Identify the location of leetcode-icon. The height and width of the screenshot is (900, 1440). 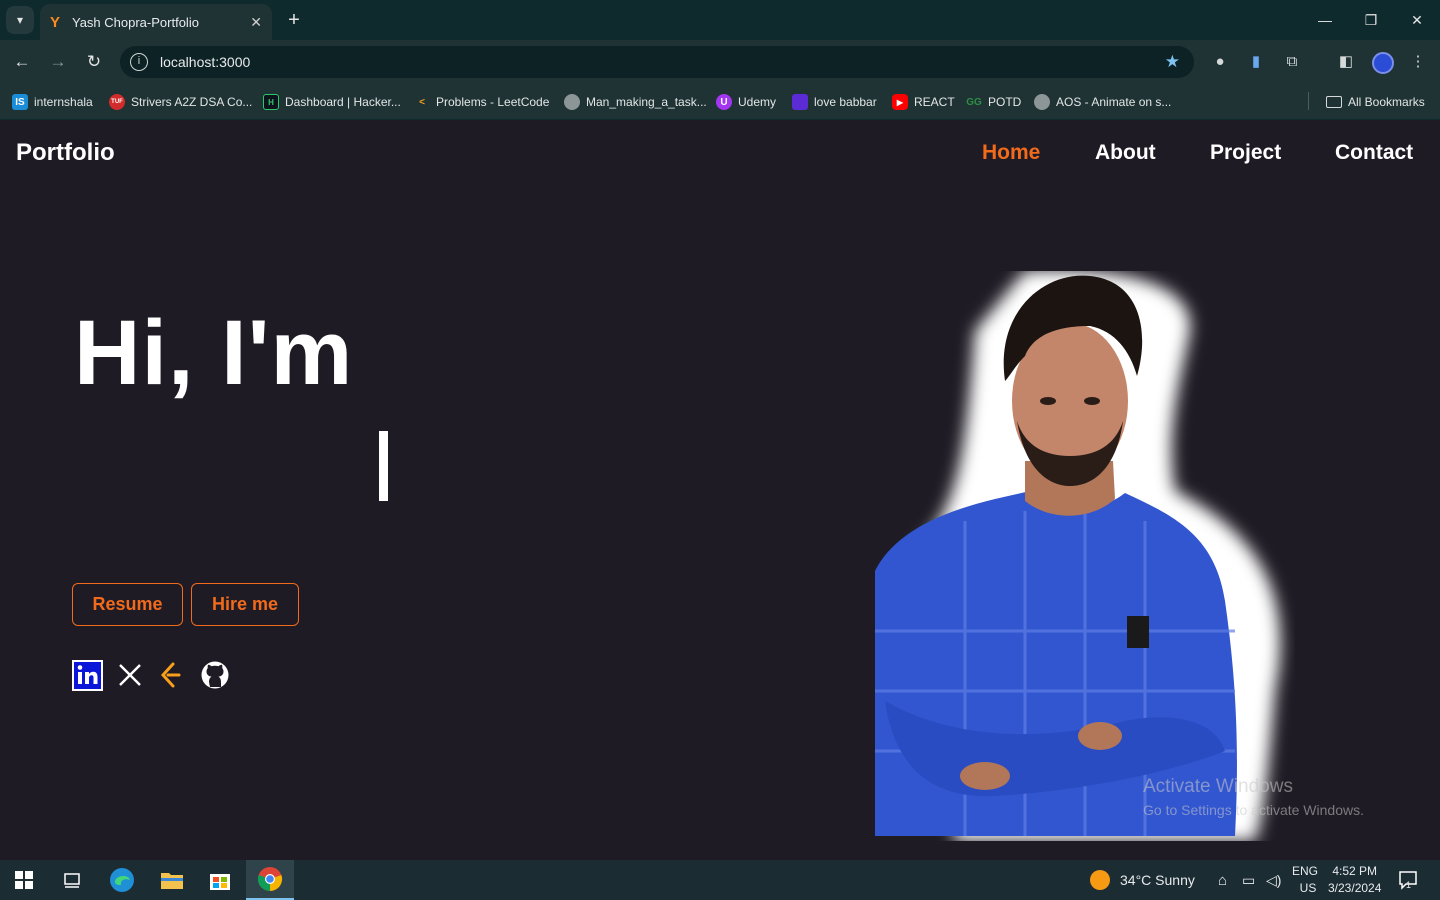
(171, 675).